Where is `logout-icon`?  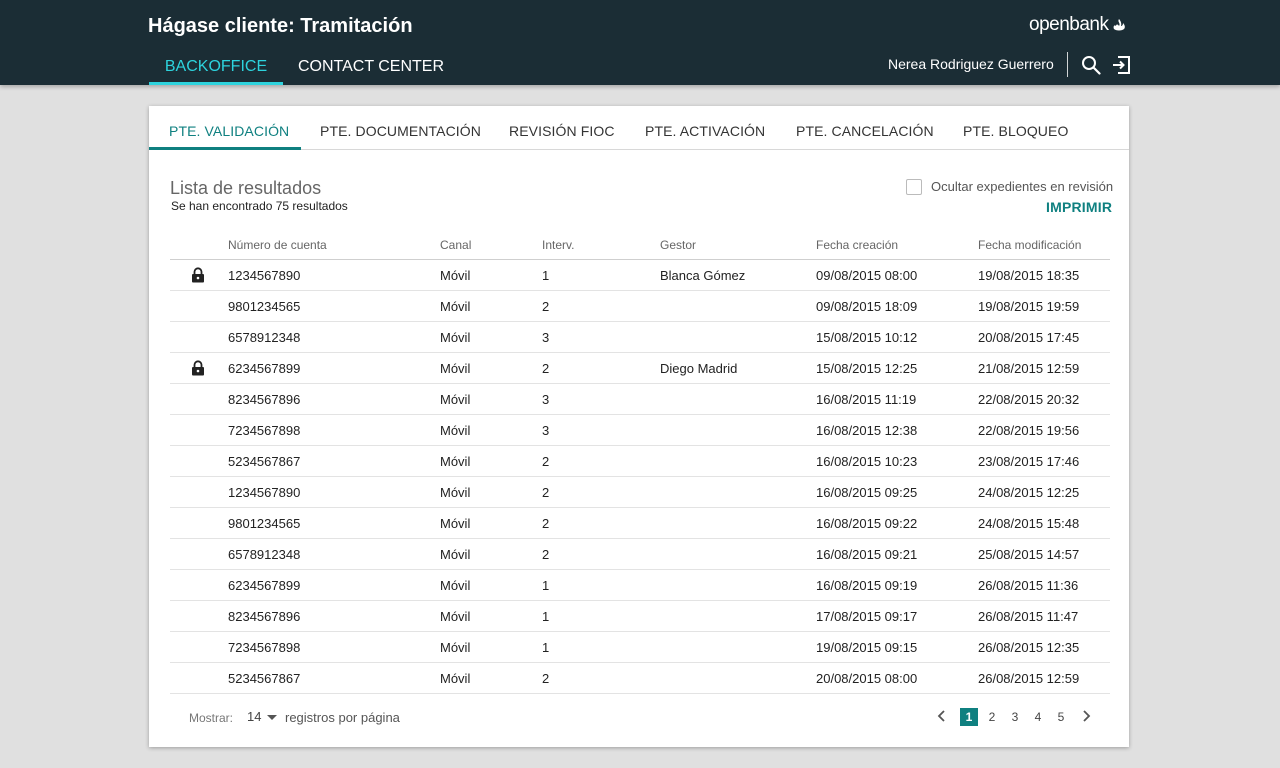 logout-icon is located at coordinates (1121, 65).